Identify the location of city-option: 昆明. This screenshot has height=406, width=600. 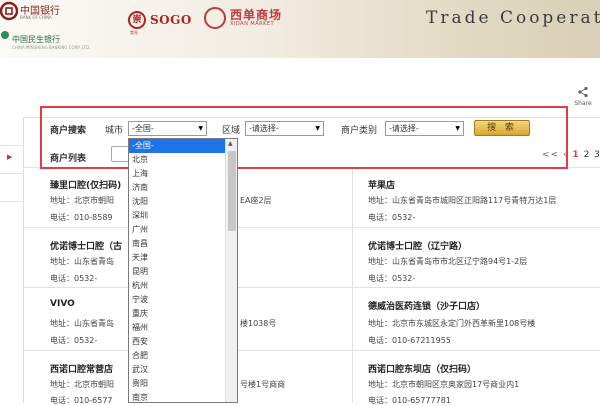
(183, 272).